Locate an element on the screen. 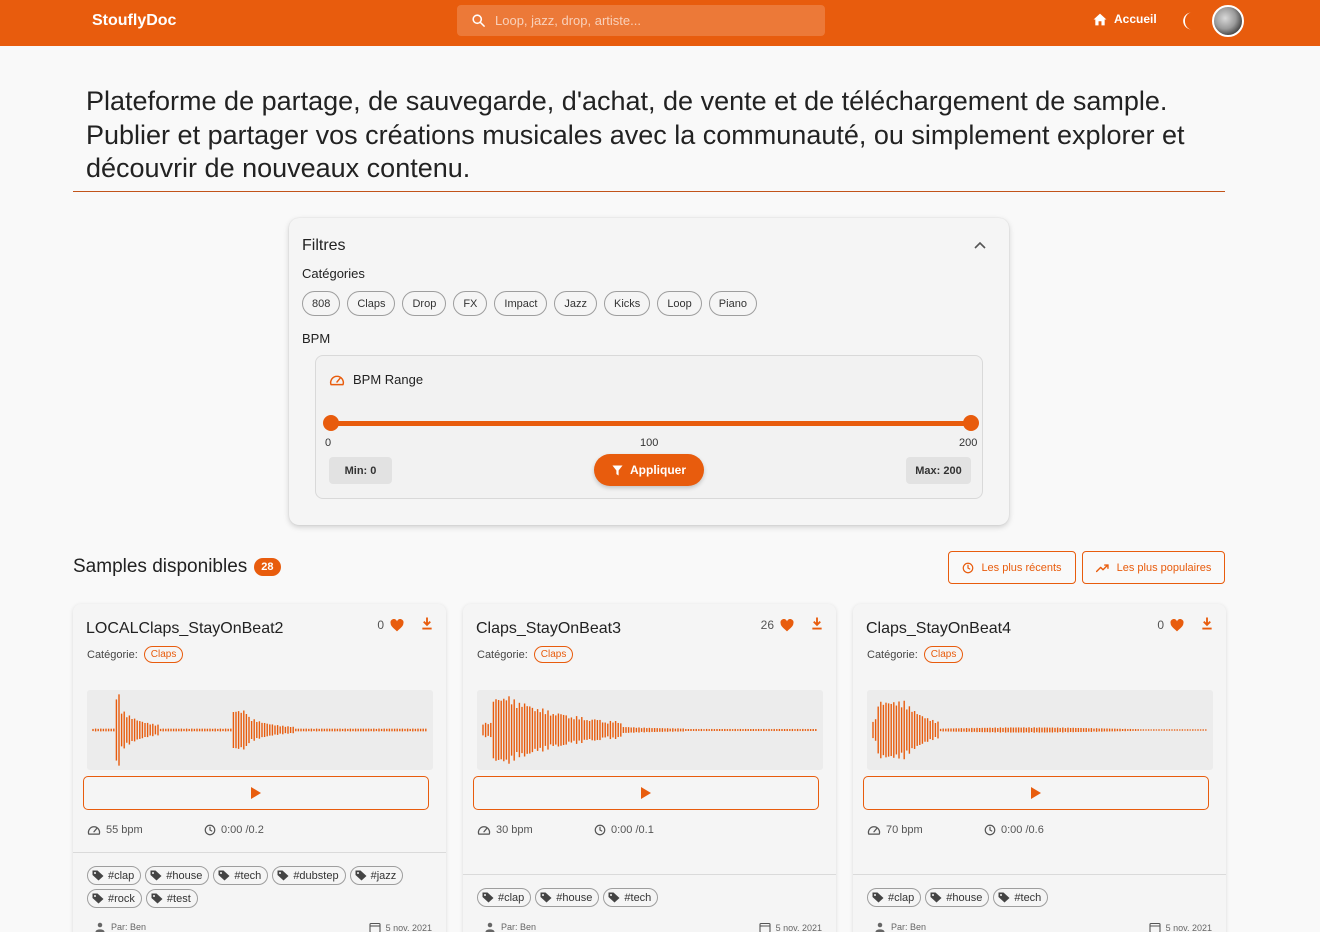  category-chip: Jazz is located at coordinates (576, 303).